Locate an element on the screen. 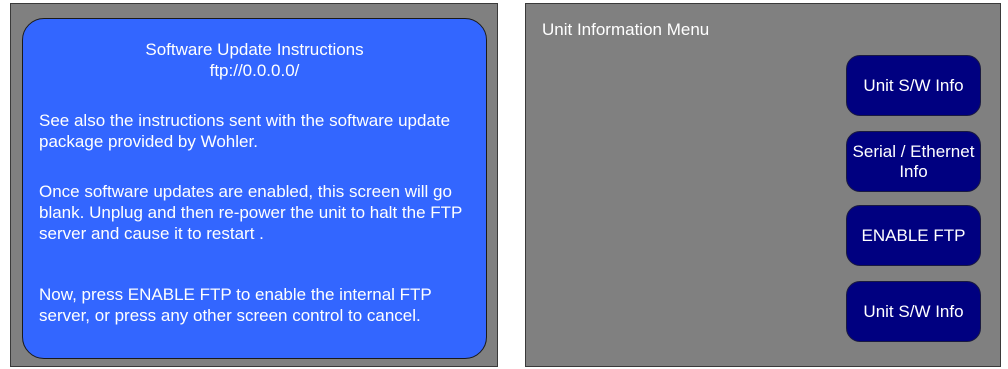 Image resolution: width=1008 pixels, height=369 pixels. ftp-url: ftp://0.0.0.0/ is located at coordinates (254, 70).